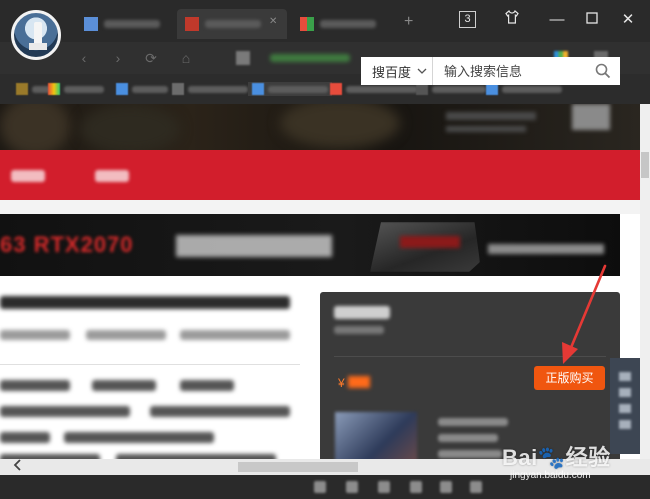 The image size is (650, 499). Describe the element at coordinates (392, 72) in the screenshot. I see `search-scope-label: 搜百度` at that location.